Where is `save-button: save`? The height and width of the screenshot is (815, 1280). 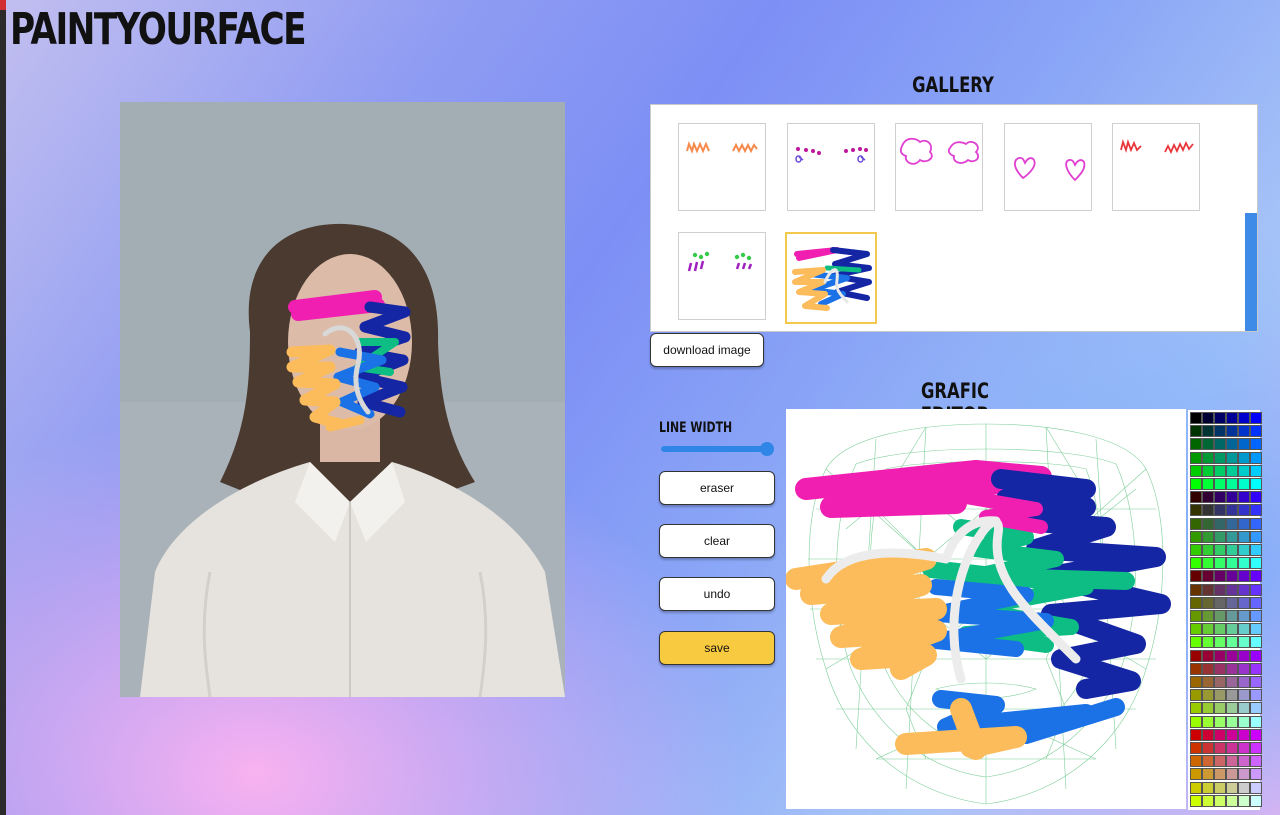
save-button: save is located at coordinates (717, 648).